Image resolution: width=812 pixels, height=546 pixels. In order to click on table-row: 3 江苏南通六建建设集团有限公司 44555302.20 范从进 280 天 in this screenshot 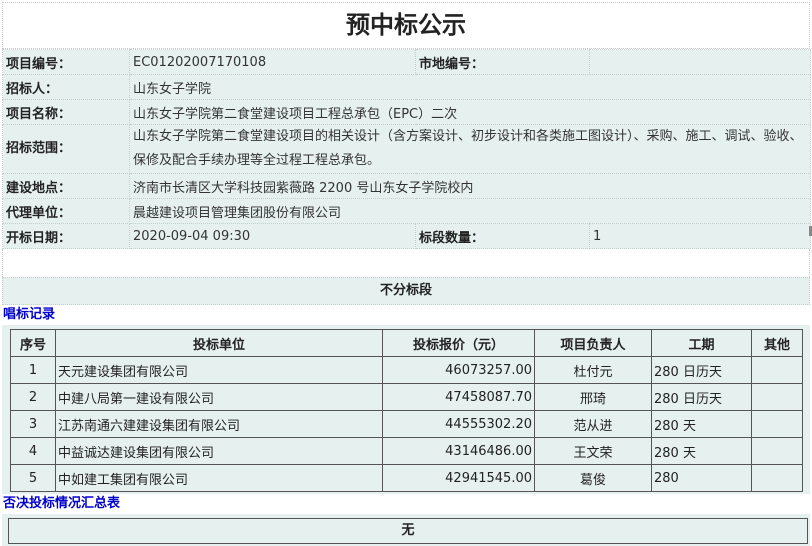, I will do `click(406, 424)`.